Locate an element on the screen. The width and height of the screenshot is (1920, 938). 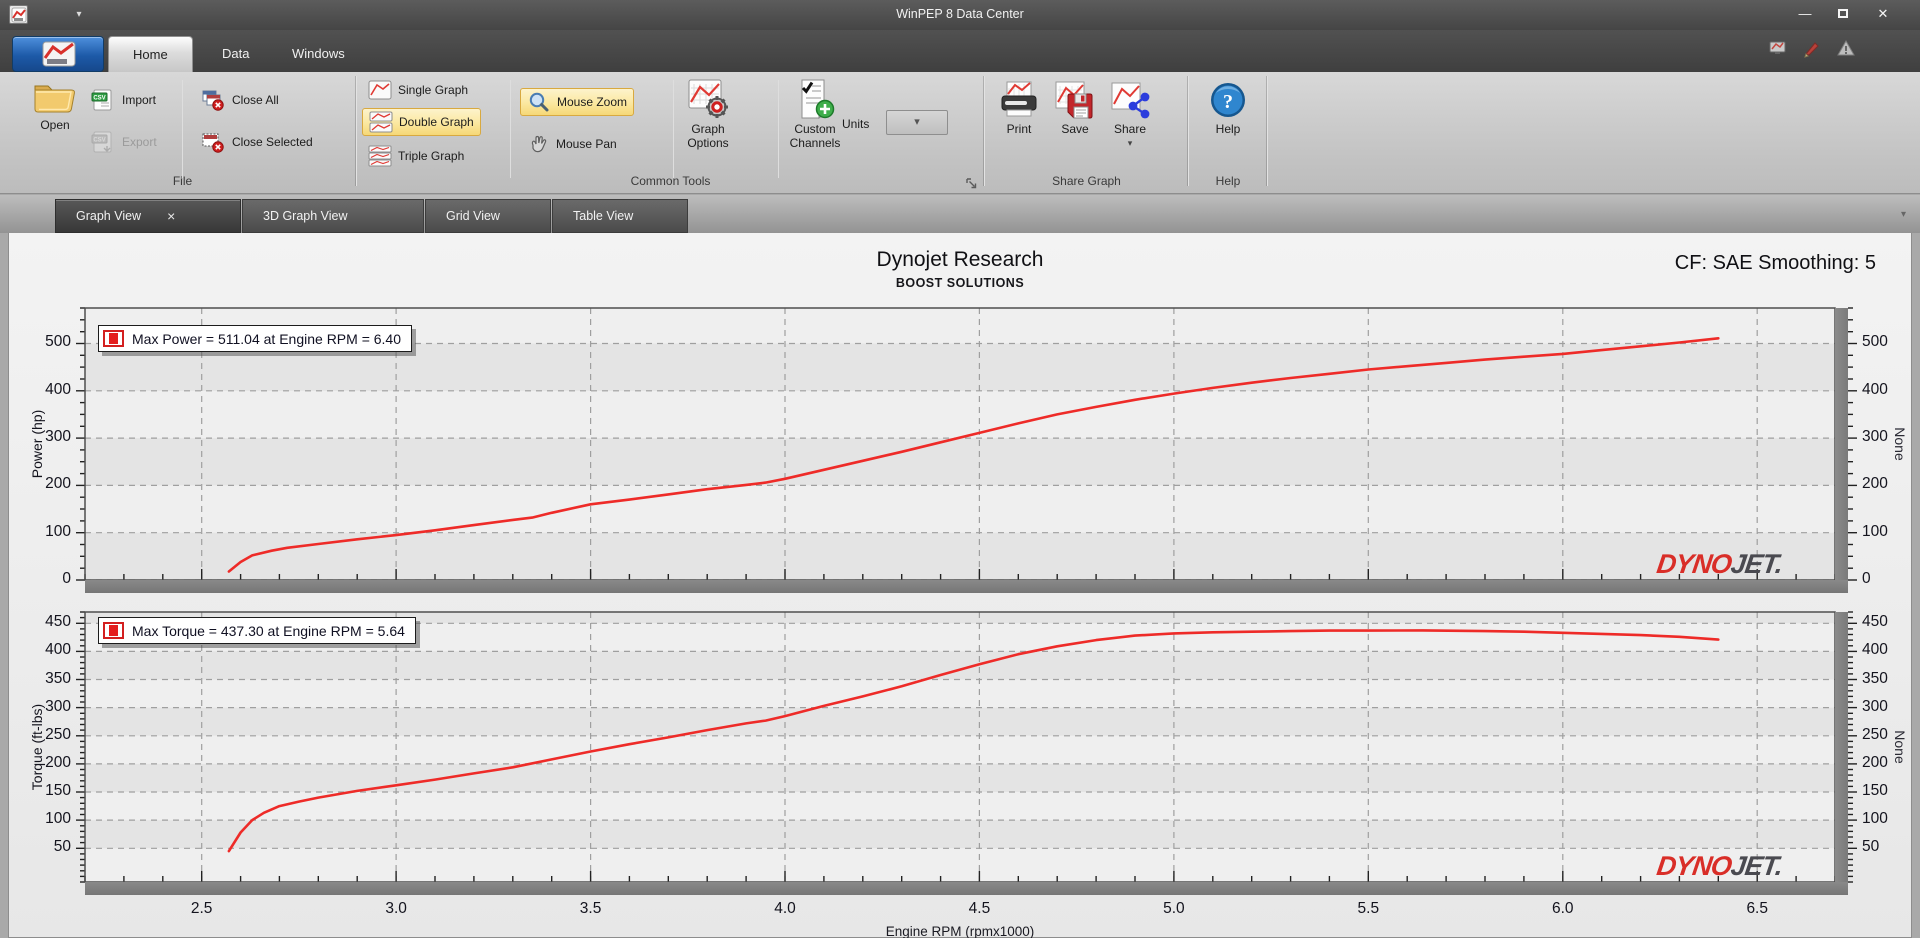
tab-graph-view: Graph View × is located at coordinates (148, 216).